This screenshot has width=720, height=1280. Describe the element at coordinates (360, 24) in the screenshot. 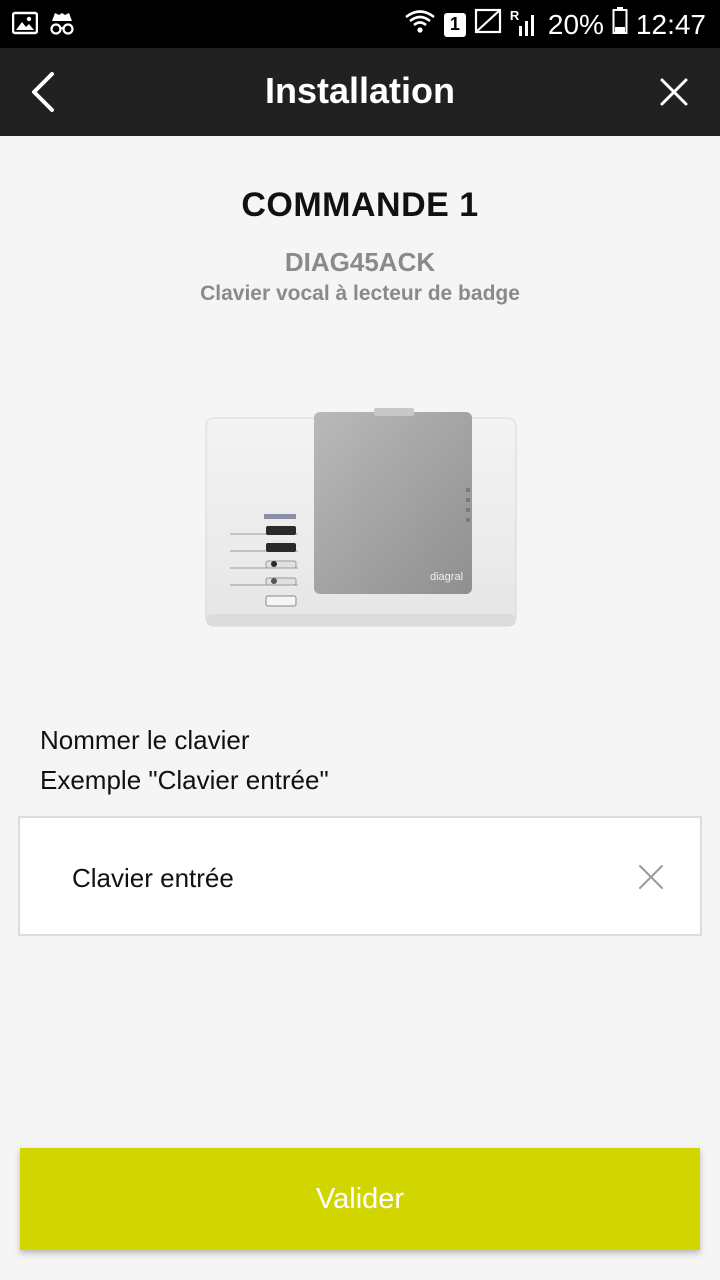

I see `status-bar: 1 R 20% 12:47` at that location.